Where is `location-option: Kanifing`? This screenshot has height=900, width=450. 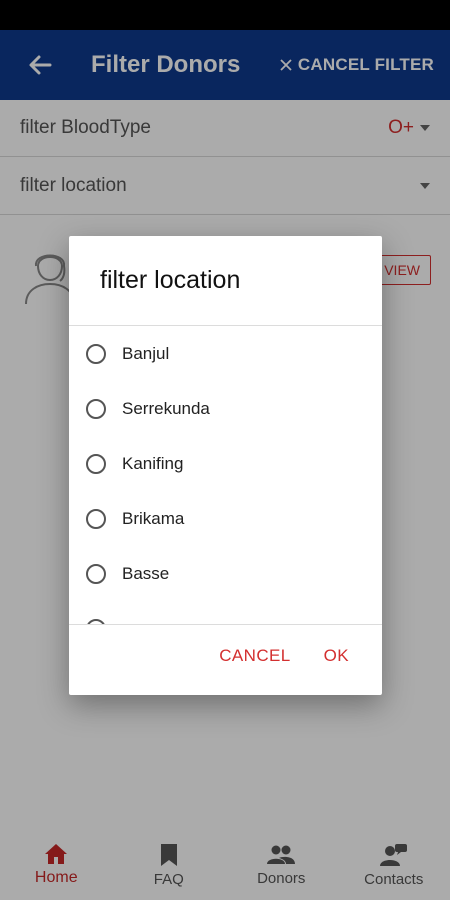 location-option: Kanifing is located at coordinates (225, 463).